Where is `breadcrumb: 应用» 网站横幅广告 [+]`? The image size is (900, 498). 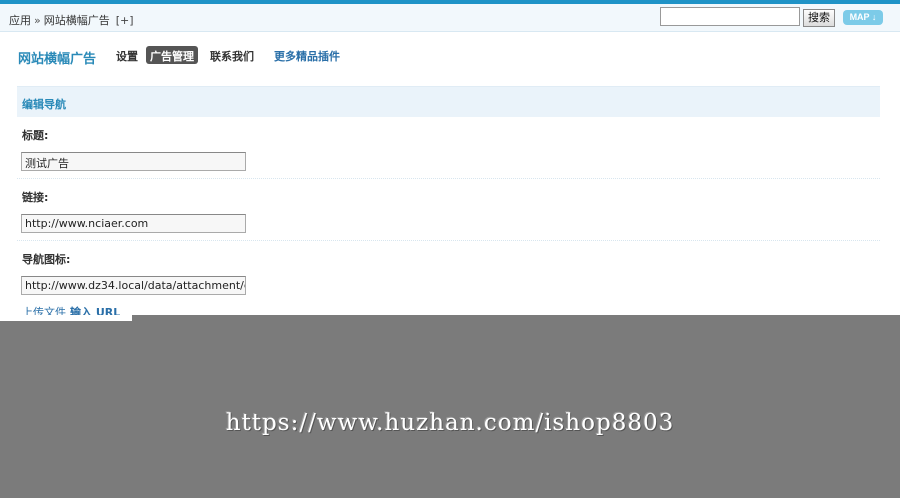
breadcrumb: 应用» 网站横幅广告 [+] is located at coordinates (71, 20).